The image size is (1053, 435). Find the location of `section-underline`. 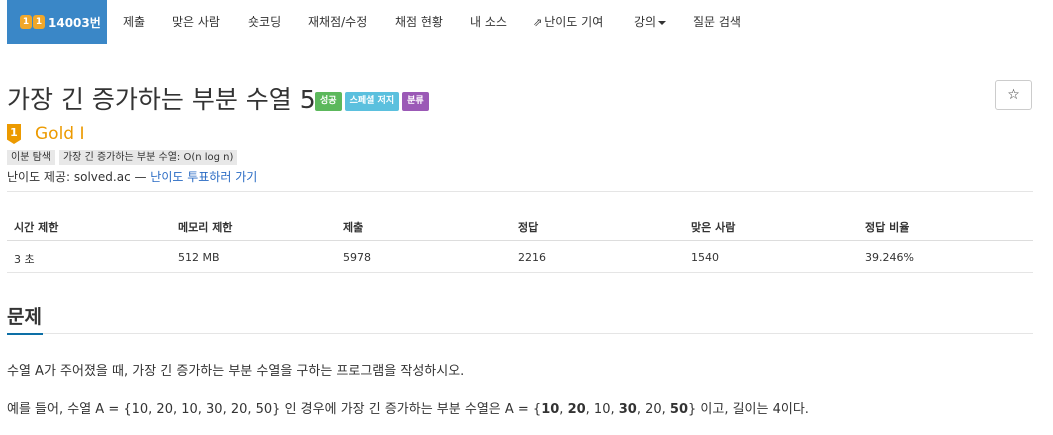

section-underline is located at coordinates (25, 334).